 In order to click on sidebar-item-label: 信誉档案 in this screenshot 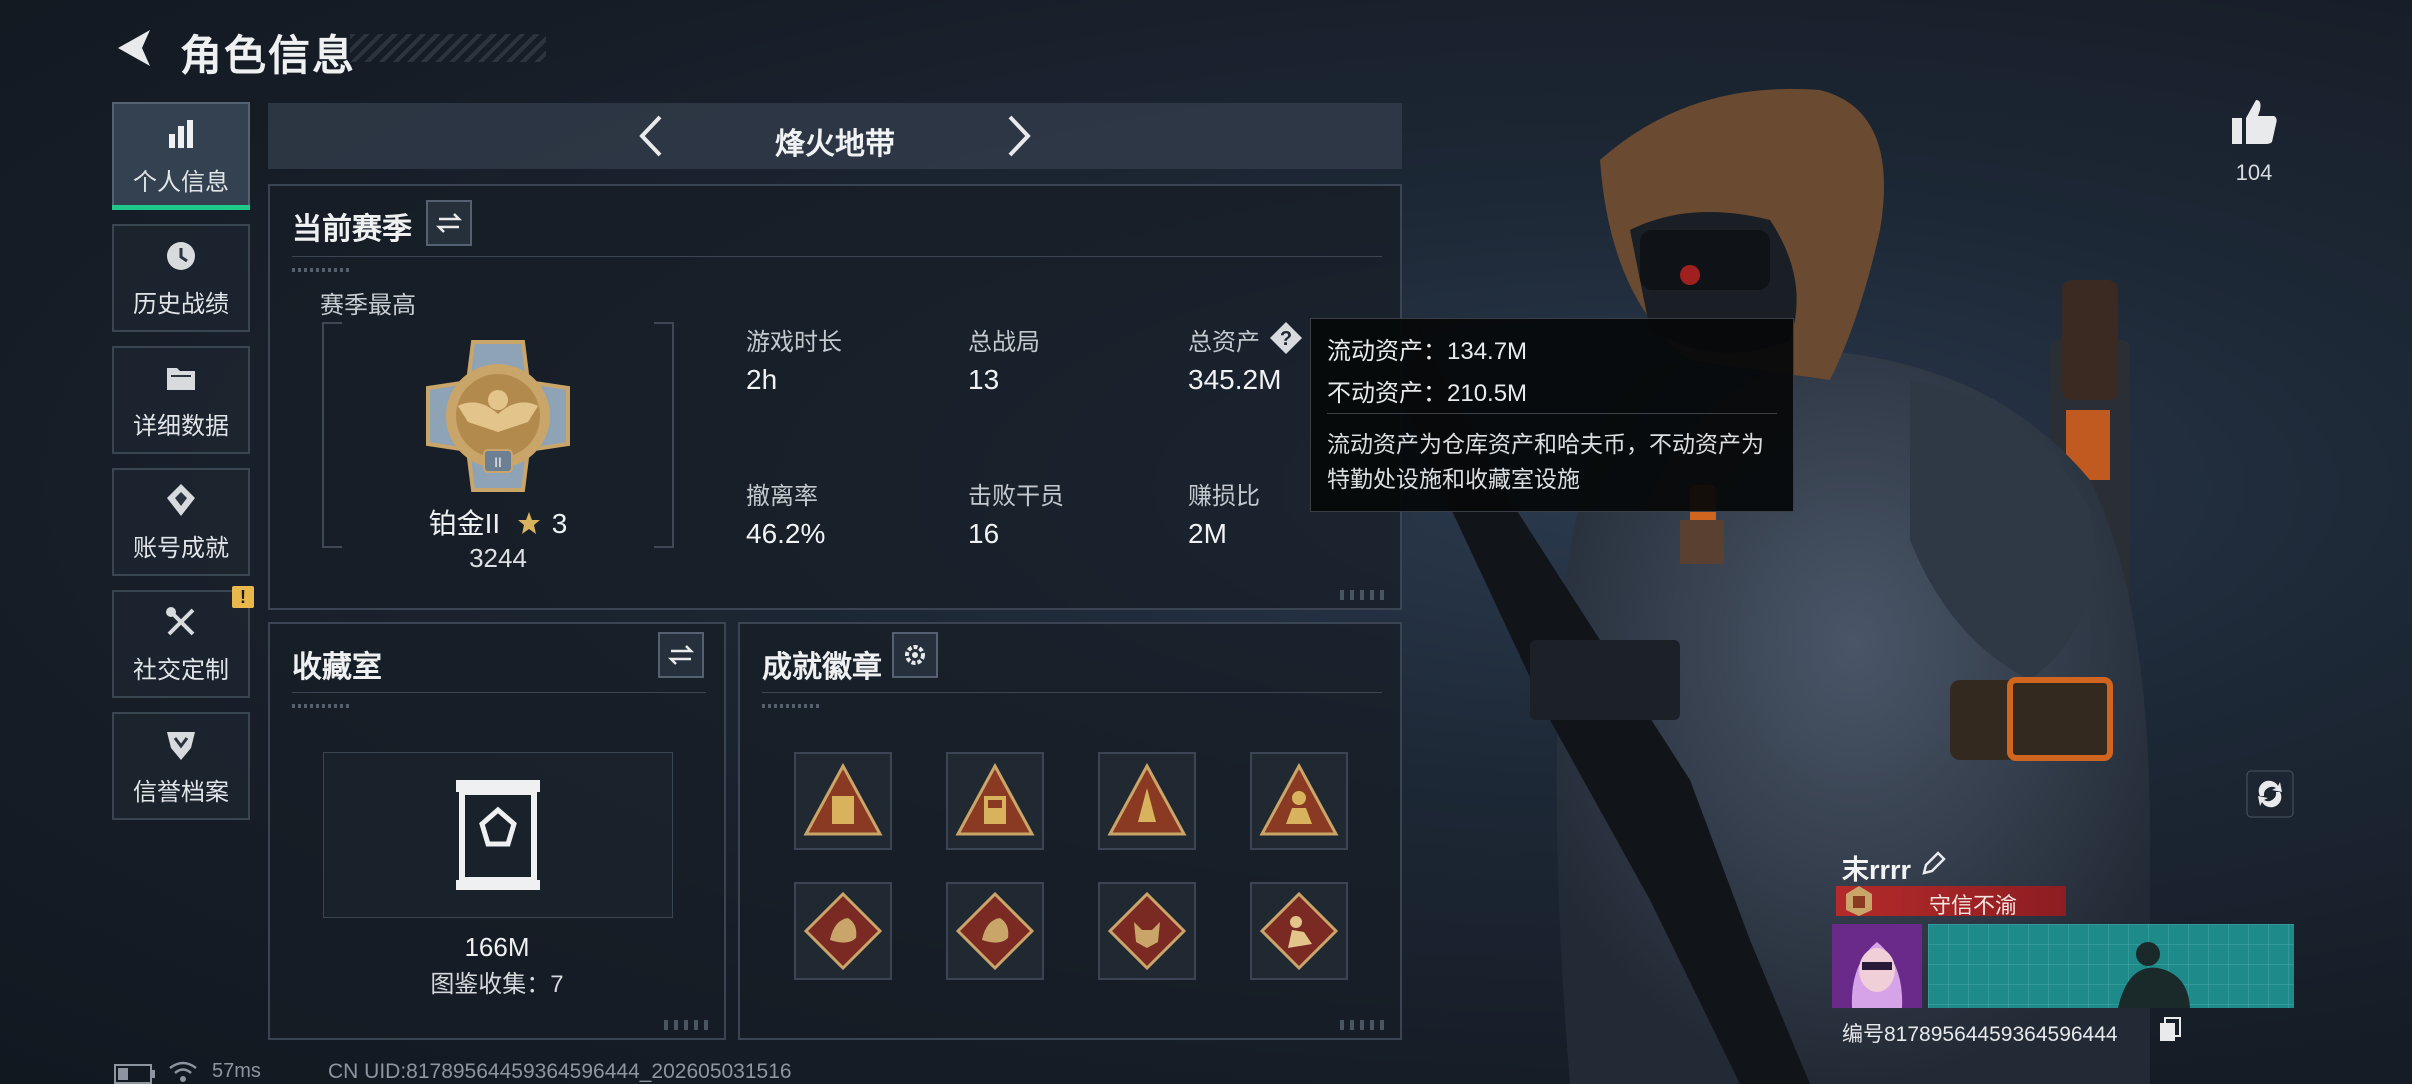, I will do `click(181, 792)`.